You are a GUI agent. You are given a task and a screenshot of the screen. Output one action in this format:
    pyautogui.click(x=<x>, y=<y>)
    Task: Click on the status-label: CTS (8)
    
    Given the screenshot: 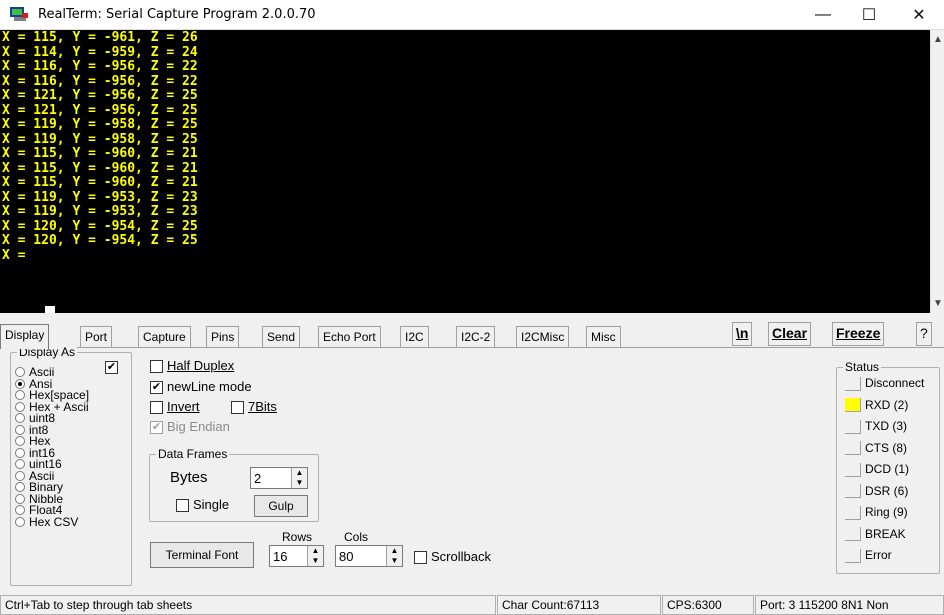 What is the action you would take?
    pyautogui.click(x=886, y=447)
    